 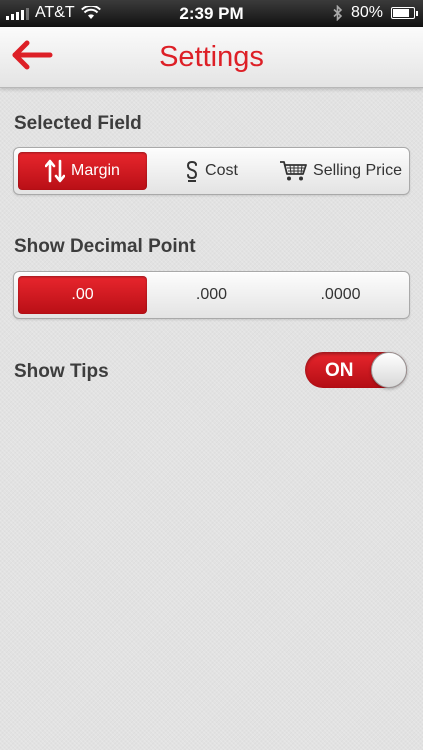 I want to click on segment-four-decimals: .0000, so click(x=340, y=295).